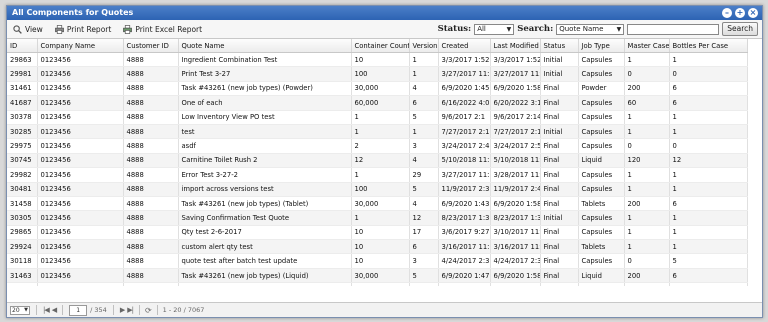  Describe the element at coordinates (78, 310) in the screenshot. I see `current-page-input: 1` at that location.